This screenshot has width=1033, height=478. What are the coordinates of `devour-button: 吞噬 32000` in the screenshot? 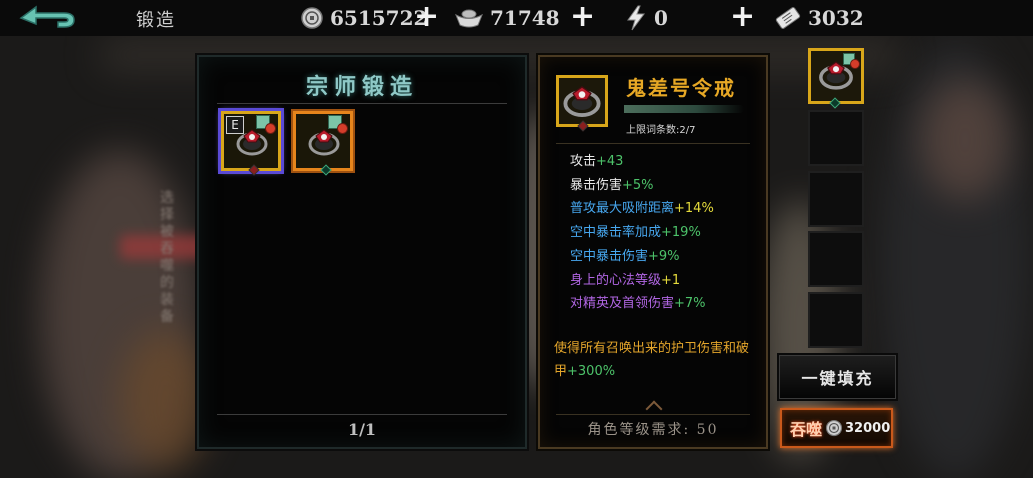 It's located at (836, 428).